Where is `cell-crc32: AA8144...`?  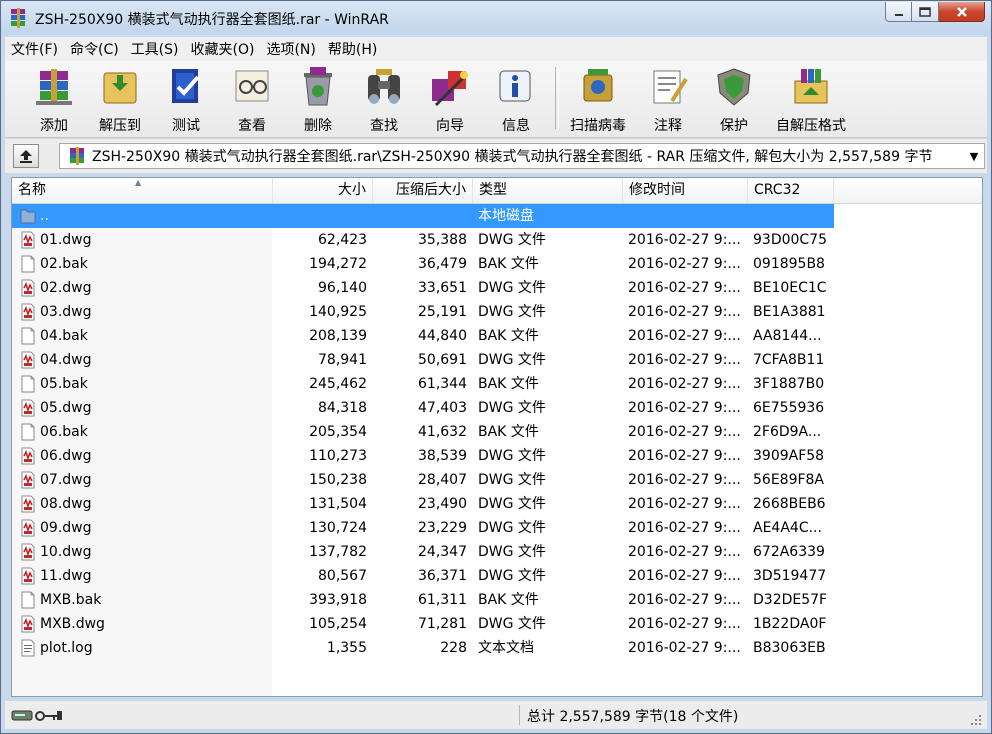 cell-crc32: AA8144... is located at coordinates (787, 336).